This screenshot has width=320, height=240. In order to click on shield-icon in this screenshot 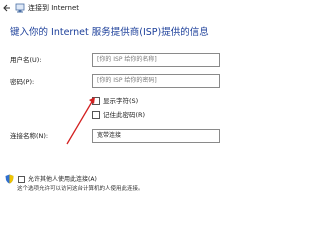, I will do `click(9, 179)`.